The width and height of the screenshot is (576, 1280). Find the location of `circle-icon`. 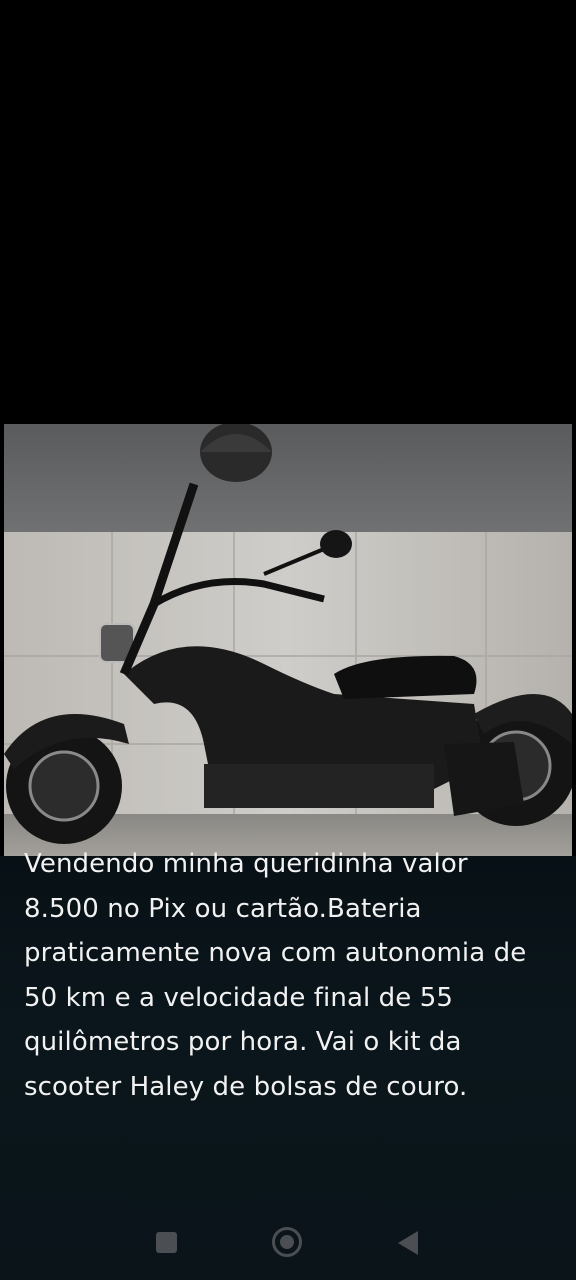

circle-icon is located at coordinates (287, 1242).